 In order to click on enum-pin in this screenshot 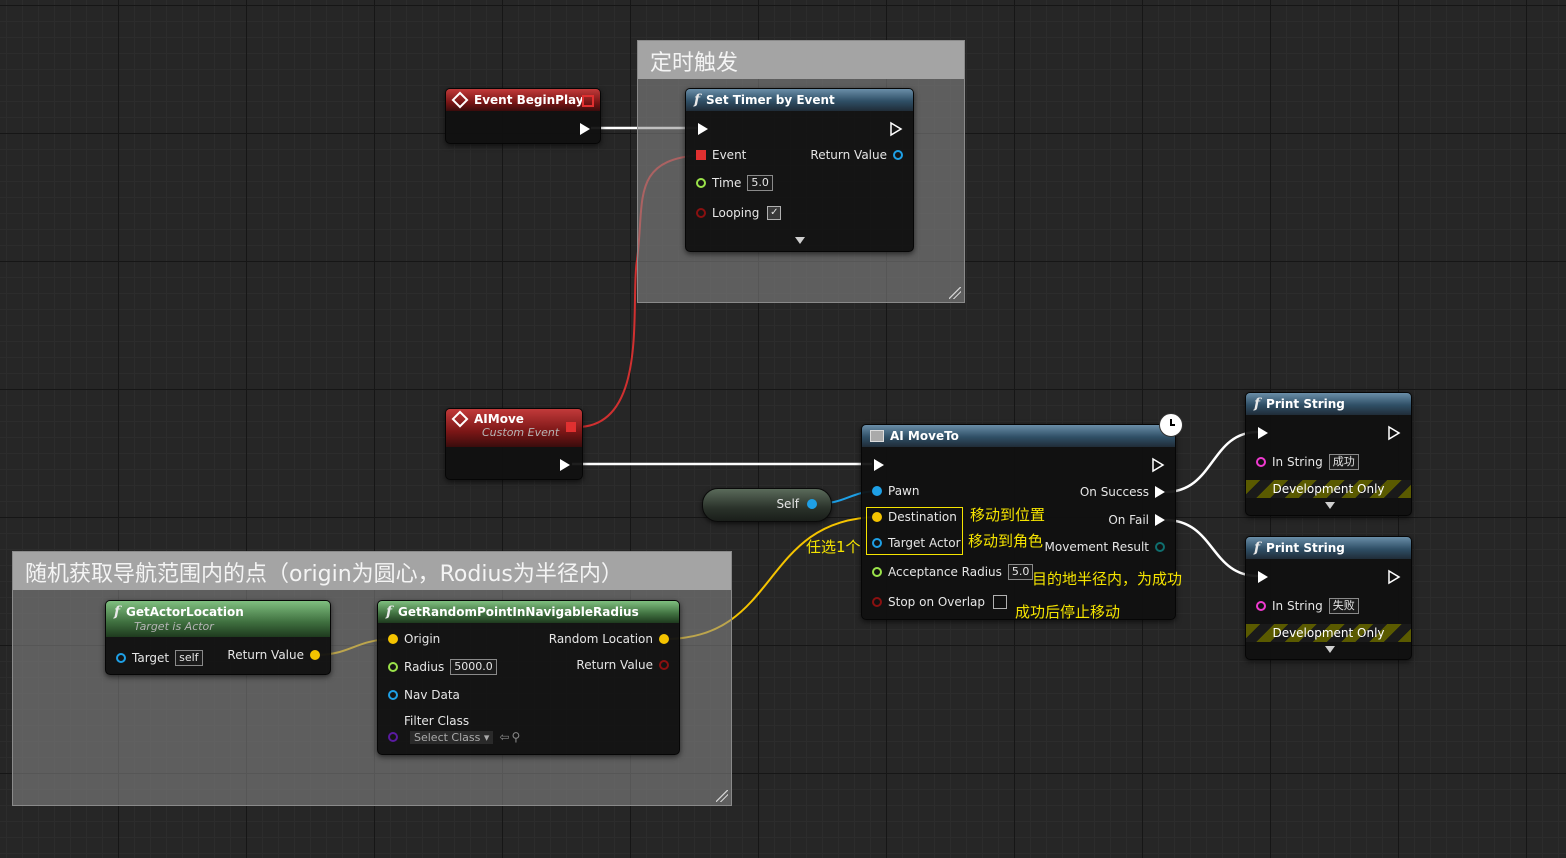, I will do `click(1160, 547)`.